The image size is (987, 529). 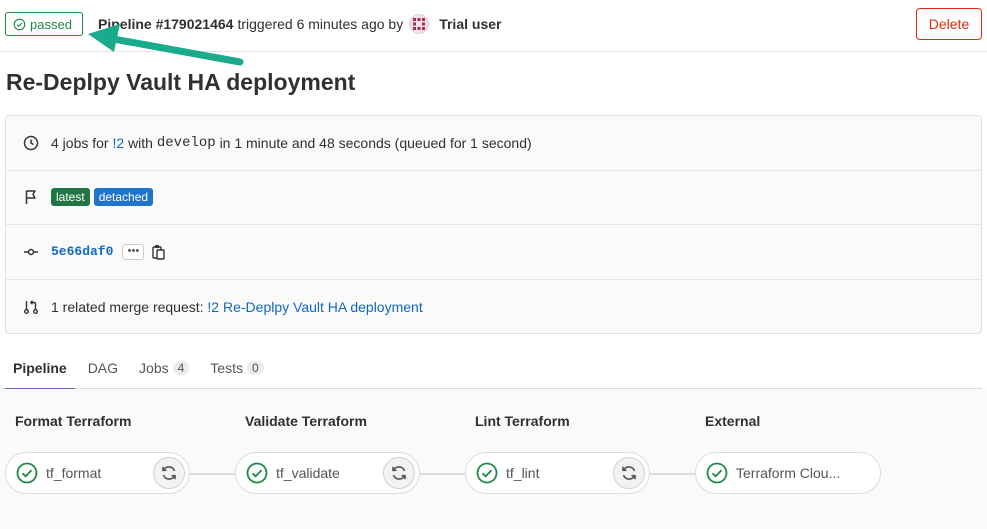 What do you see at coordinates (51, 24) in the screenshot?
I see `status-label: passed` at bounding box center [51, 24].